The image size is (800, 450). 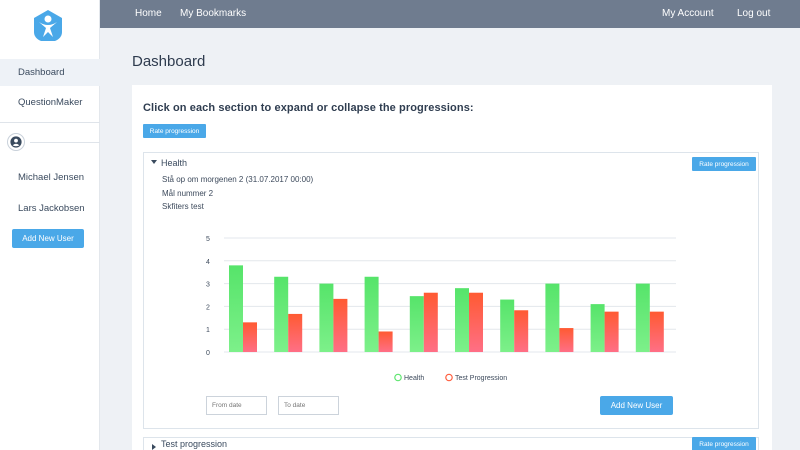 What do you see at coordinates (188, 193) in the screenshot?
I see `goal-line: Mål nummer 2` at bounding box center [188, 193].